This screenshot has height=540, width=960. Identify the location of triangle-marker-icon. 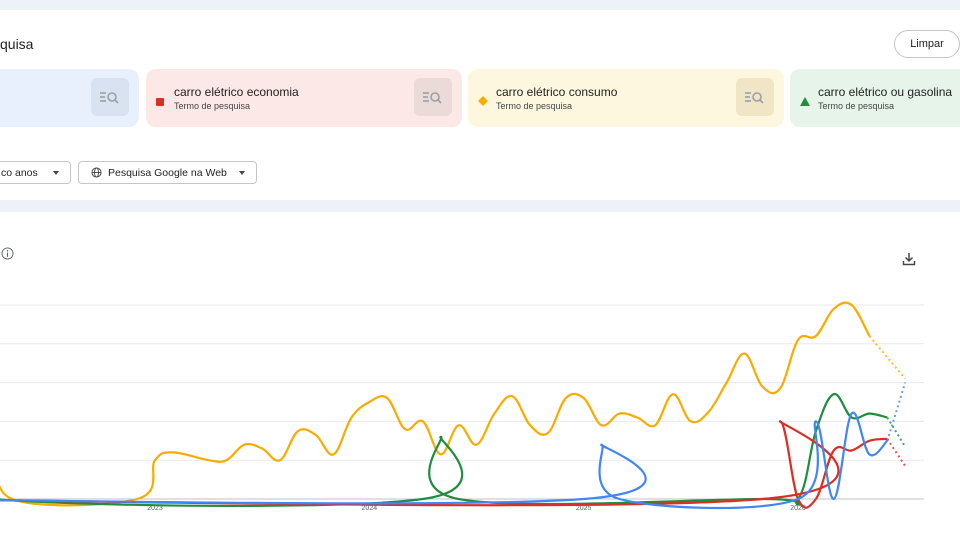
(805, 102).